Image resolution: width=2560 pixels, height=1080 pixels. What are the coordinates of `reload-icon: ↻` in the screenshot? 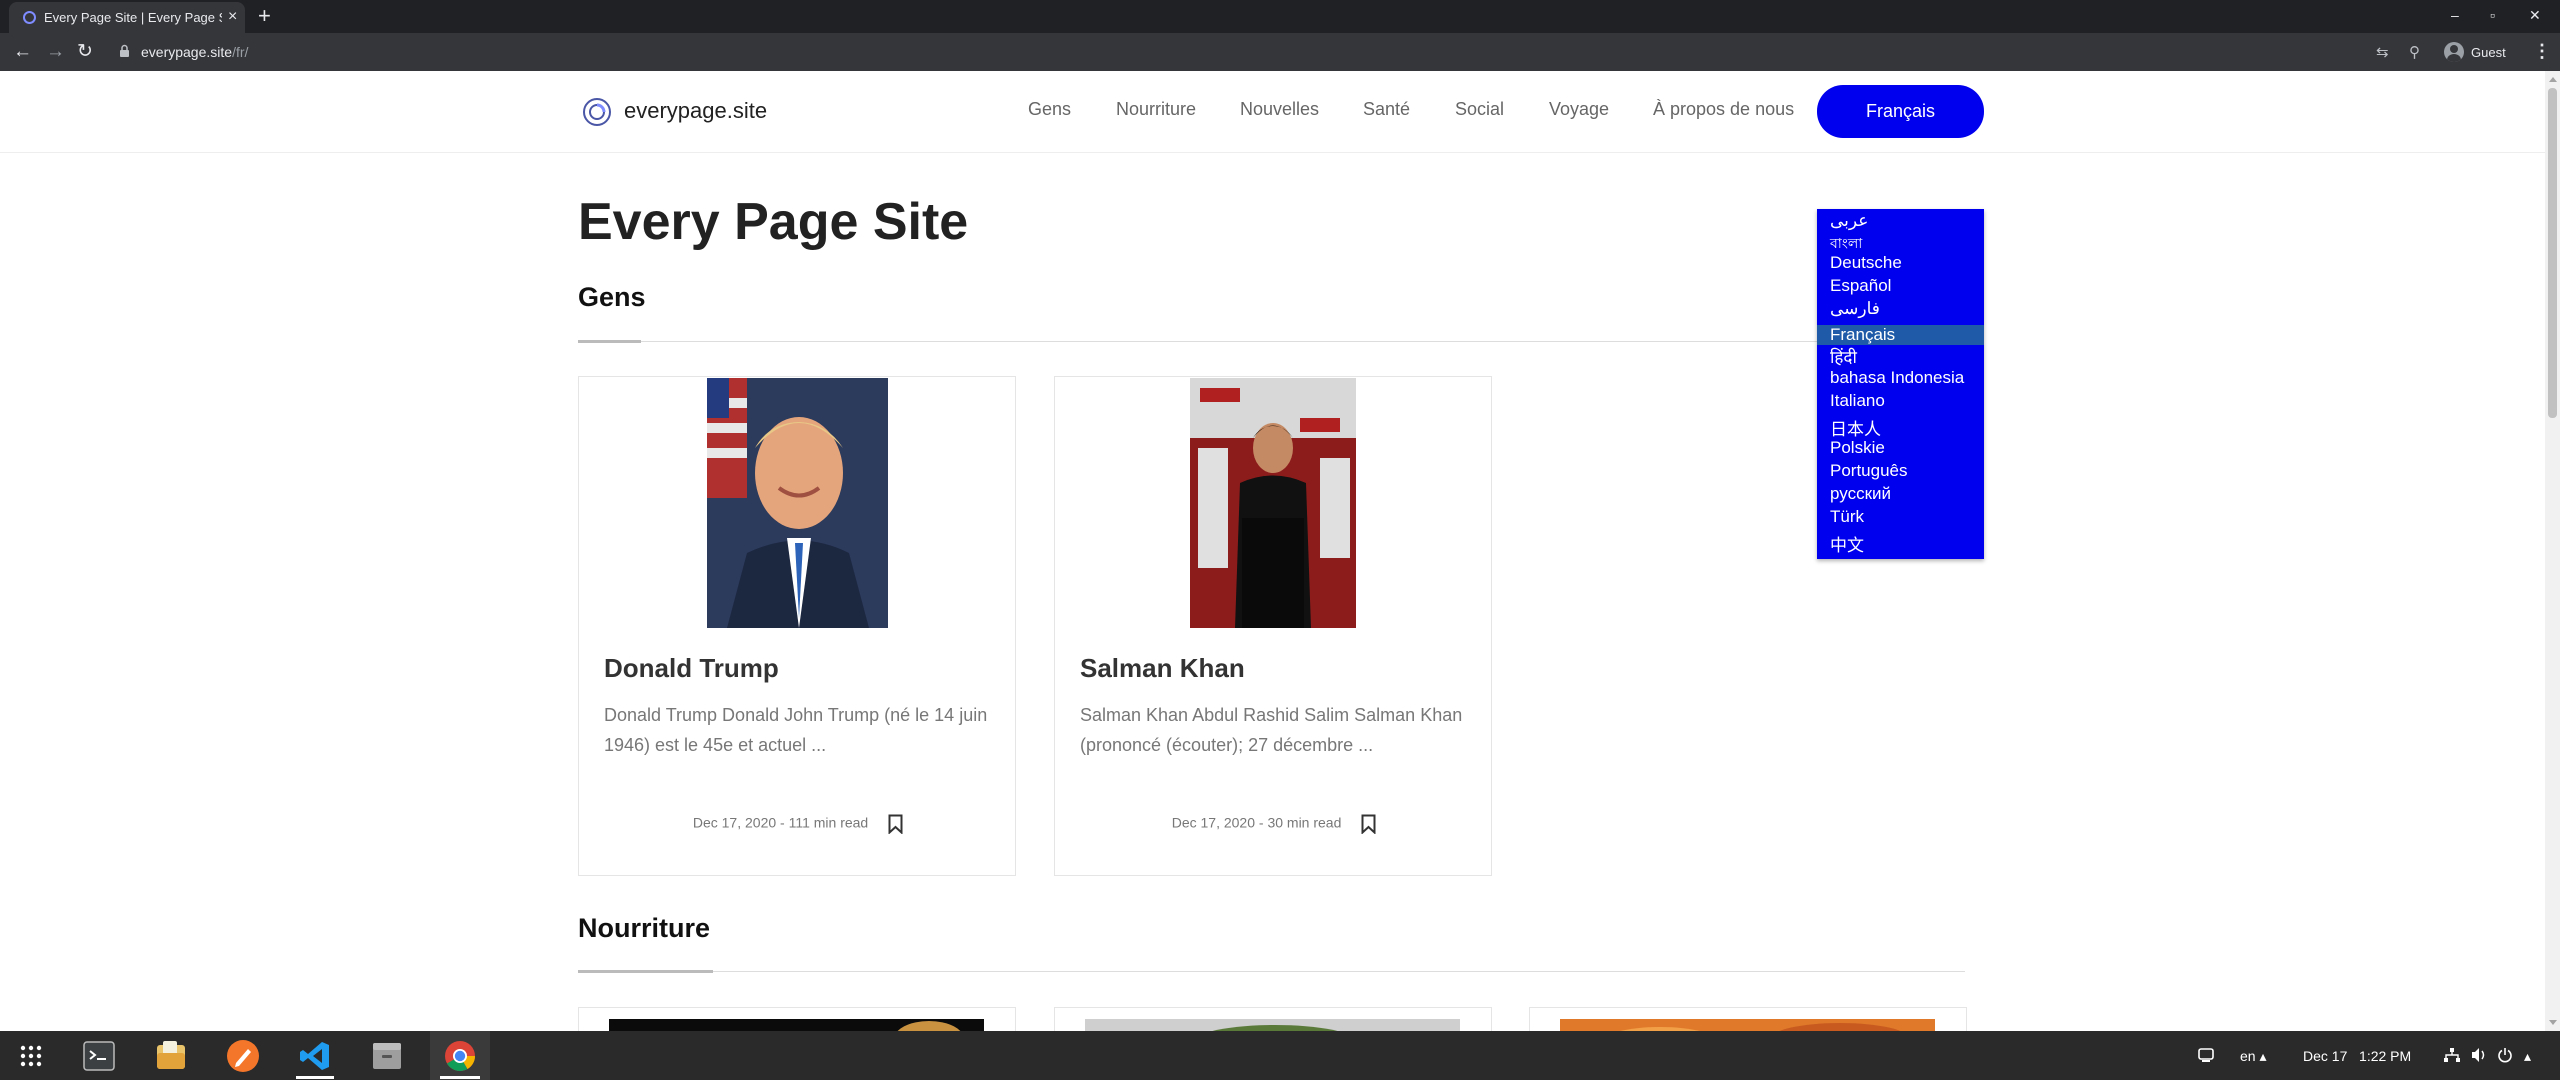 It's located at (85, 52).